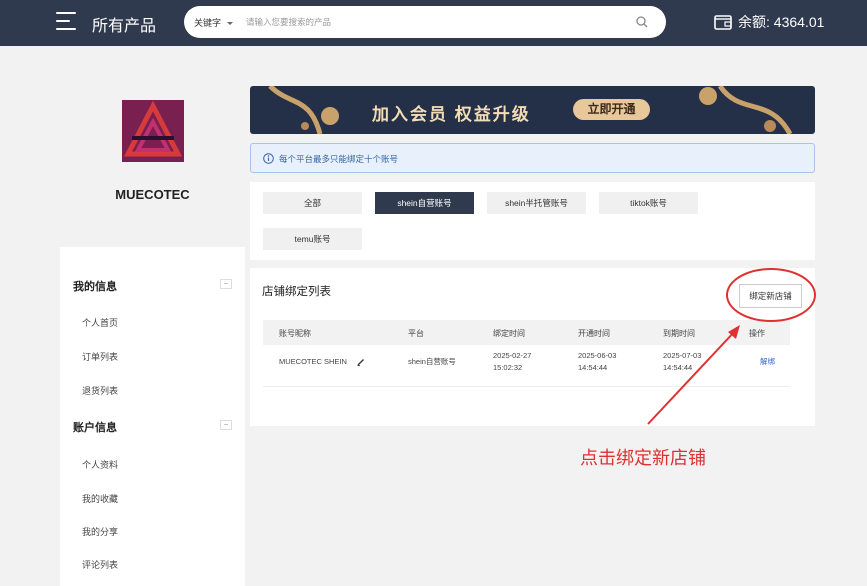  What do you see at coordinates (642, 22) in the screenshot?
I see `search-icon` at bounding box center [642, 22].